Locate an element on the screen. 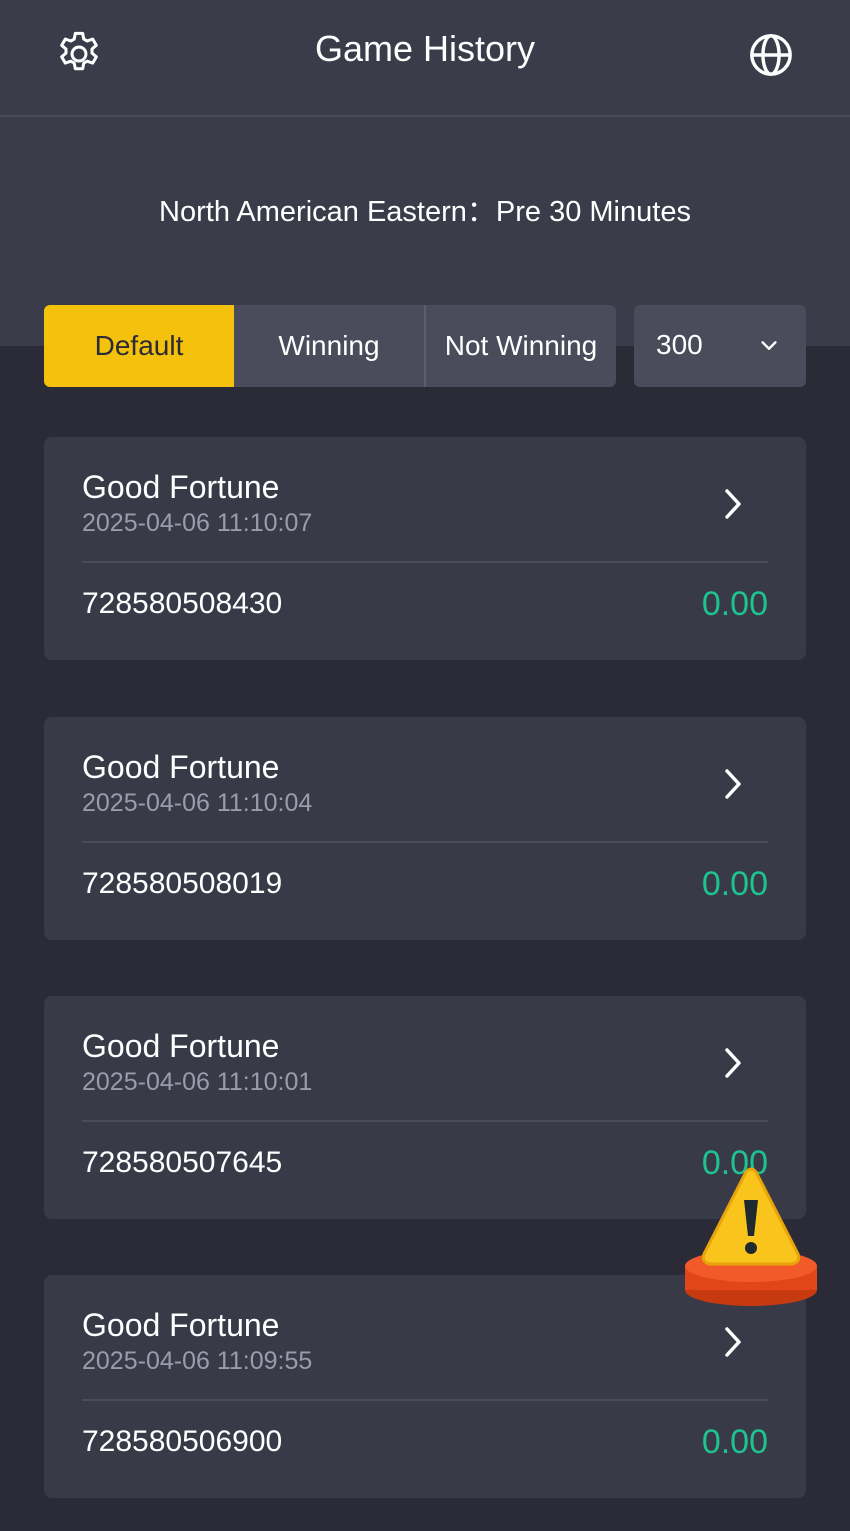 This screenshot has width=850, height=1531. tab-not-winning: Not Winning is located at coordinates (521, 346).